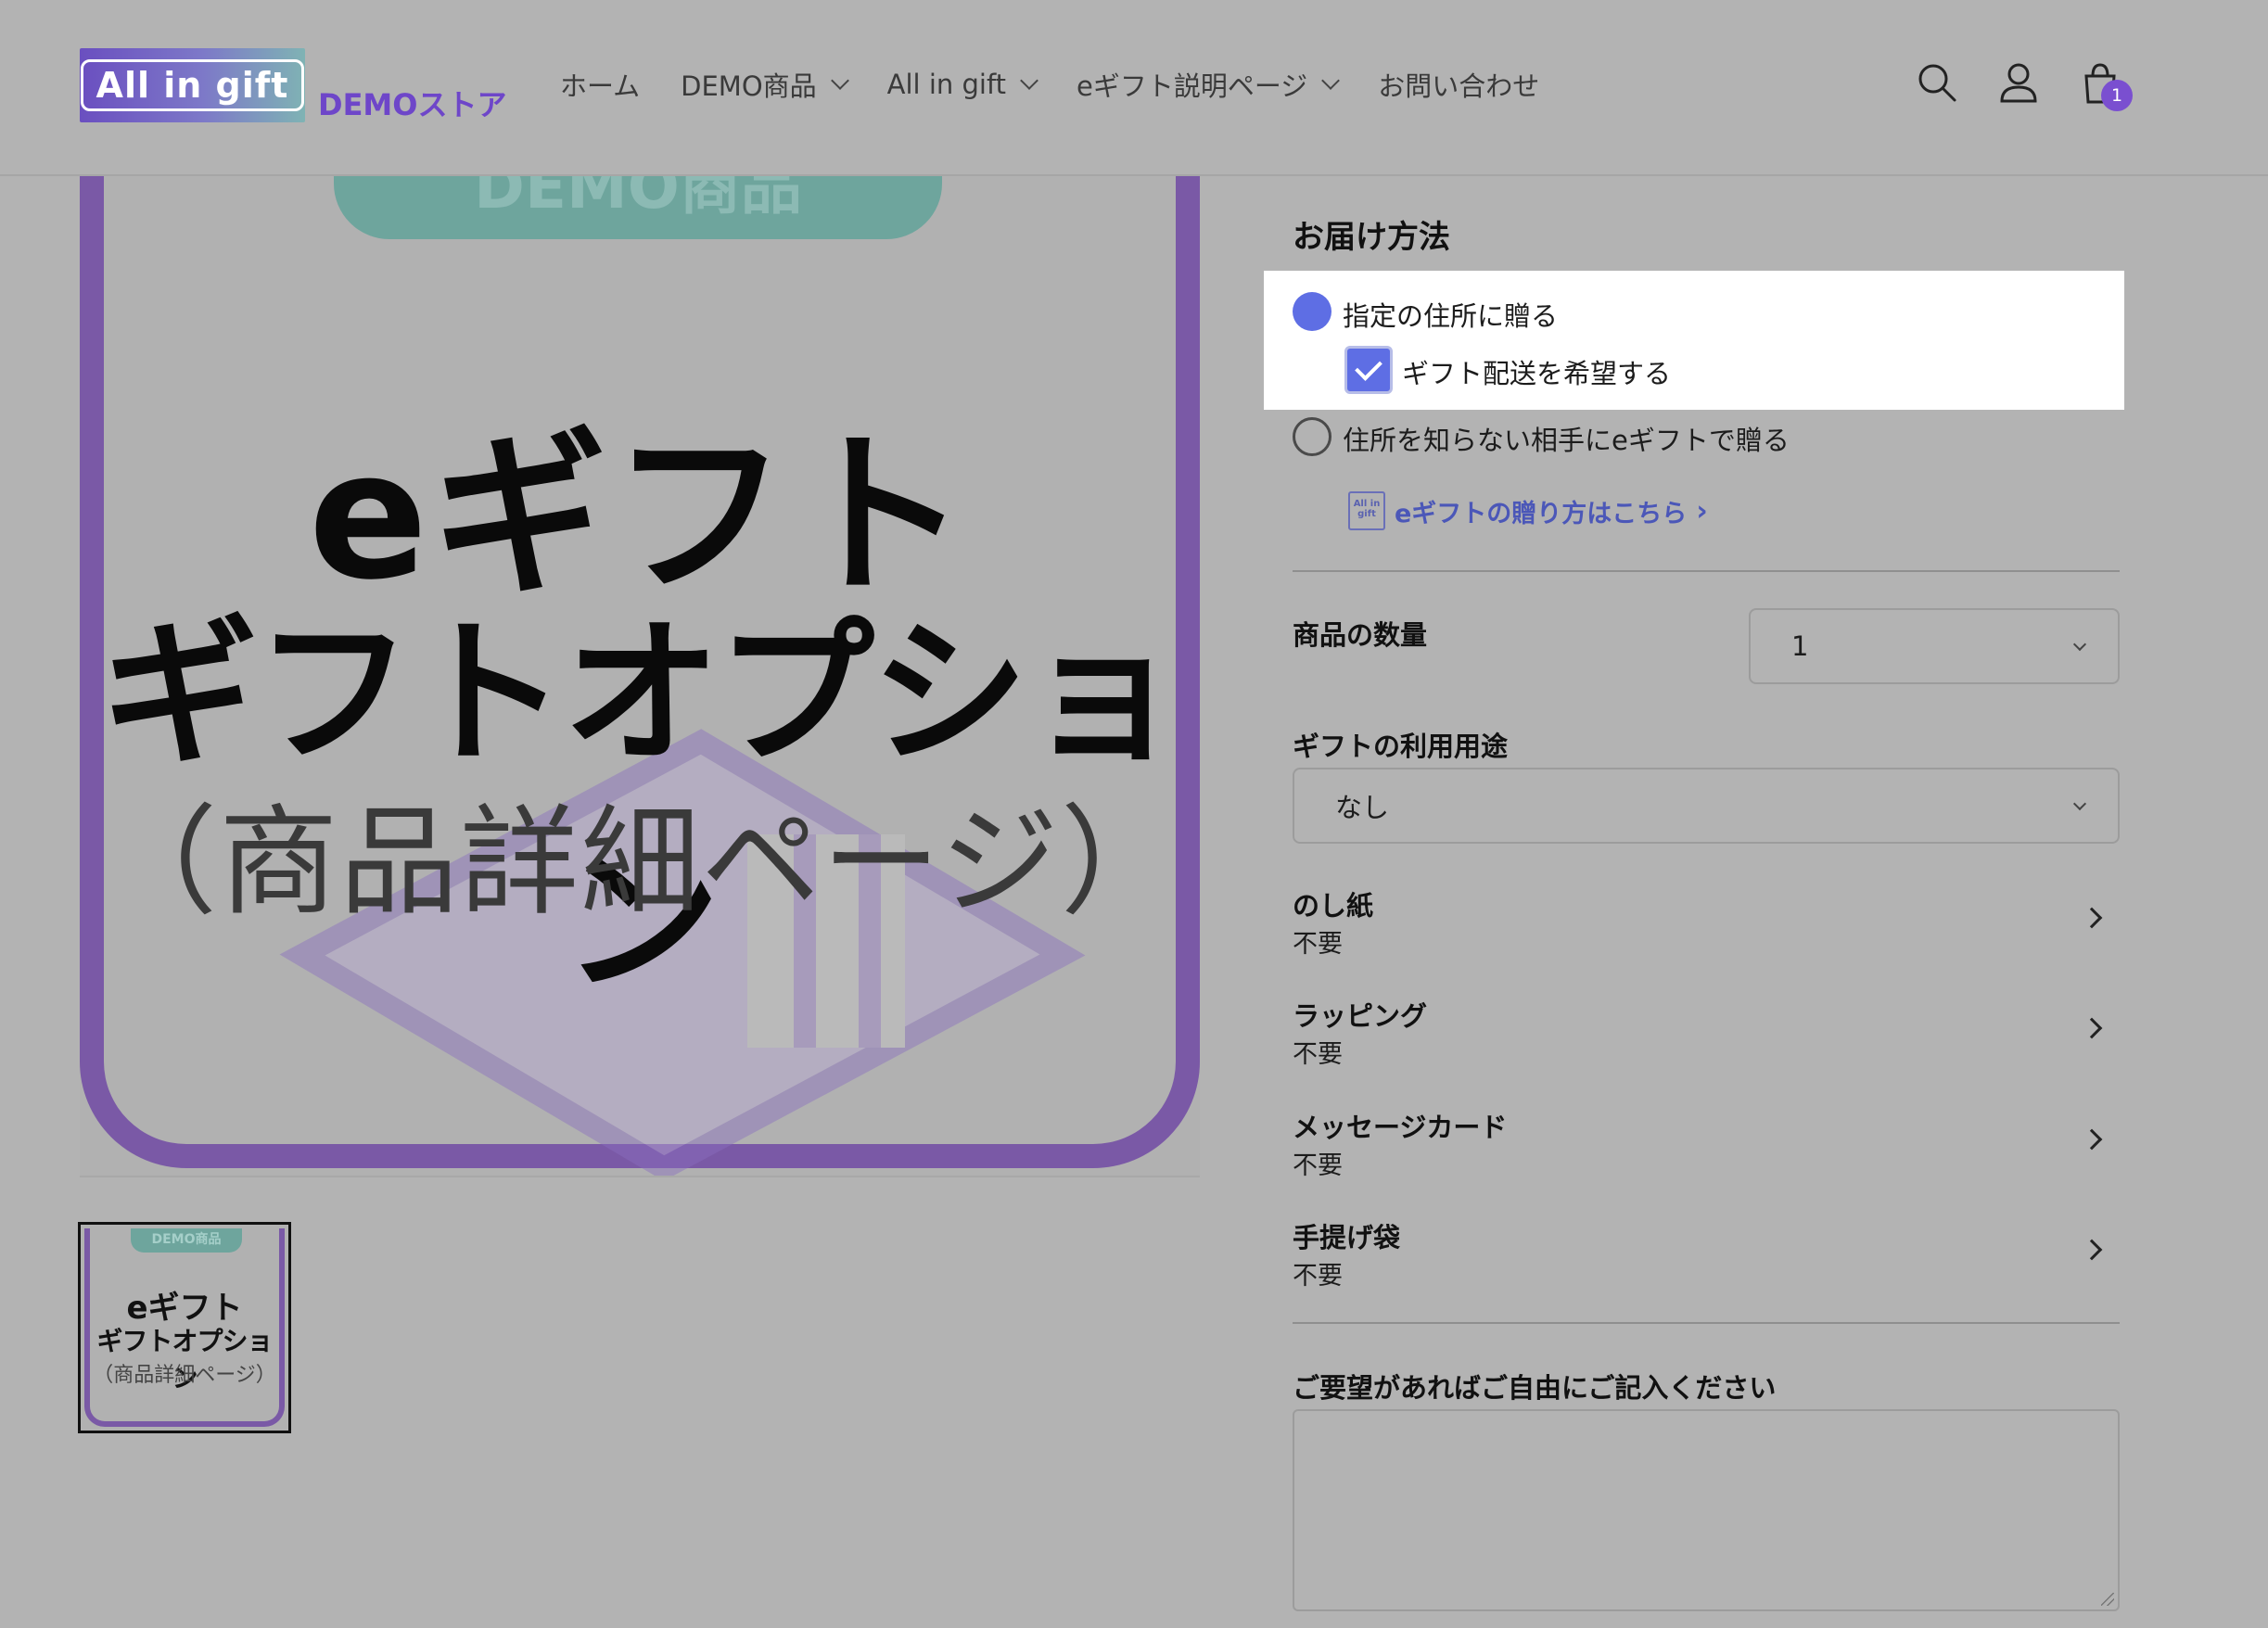 Image resolution: width=2268 pixels, height=1628 pixels. Describe the element at coordinates (1450, 314) in the screenshot. I see `option-address-label: 指定の住所に贈る` at that location.